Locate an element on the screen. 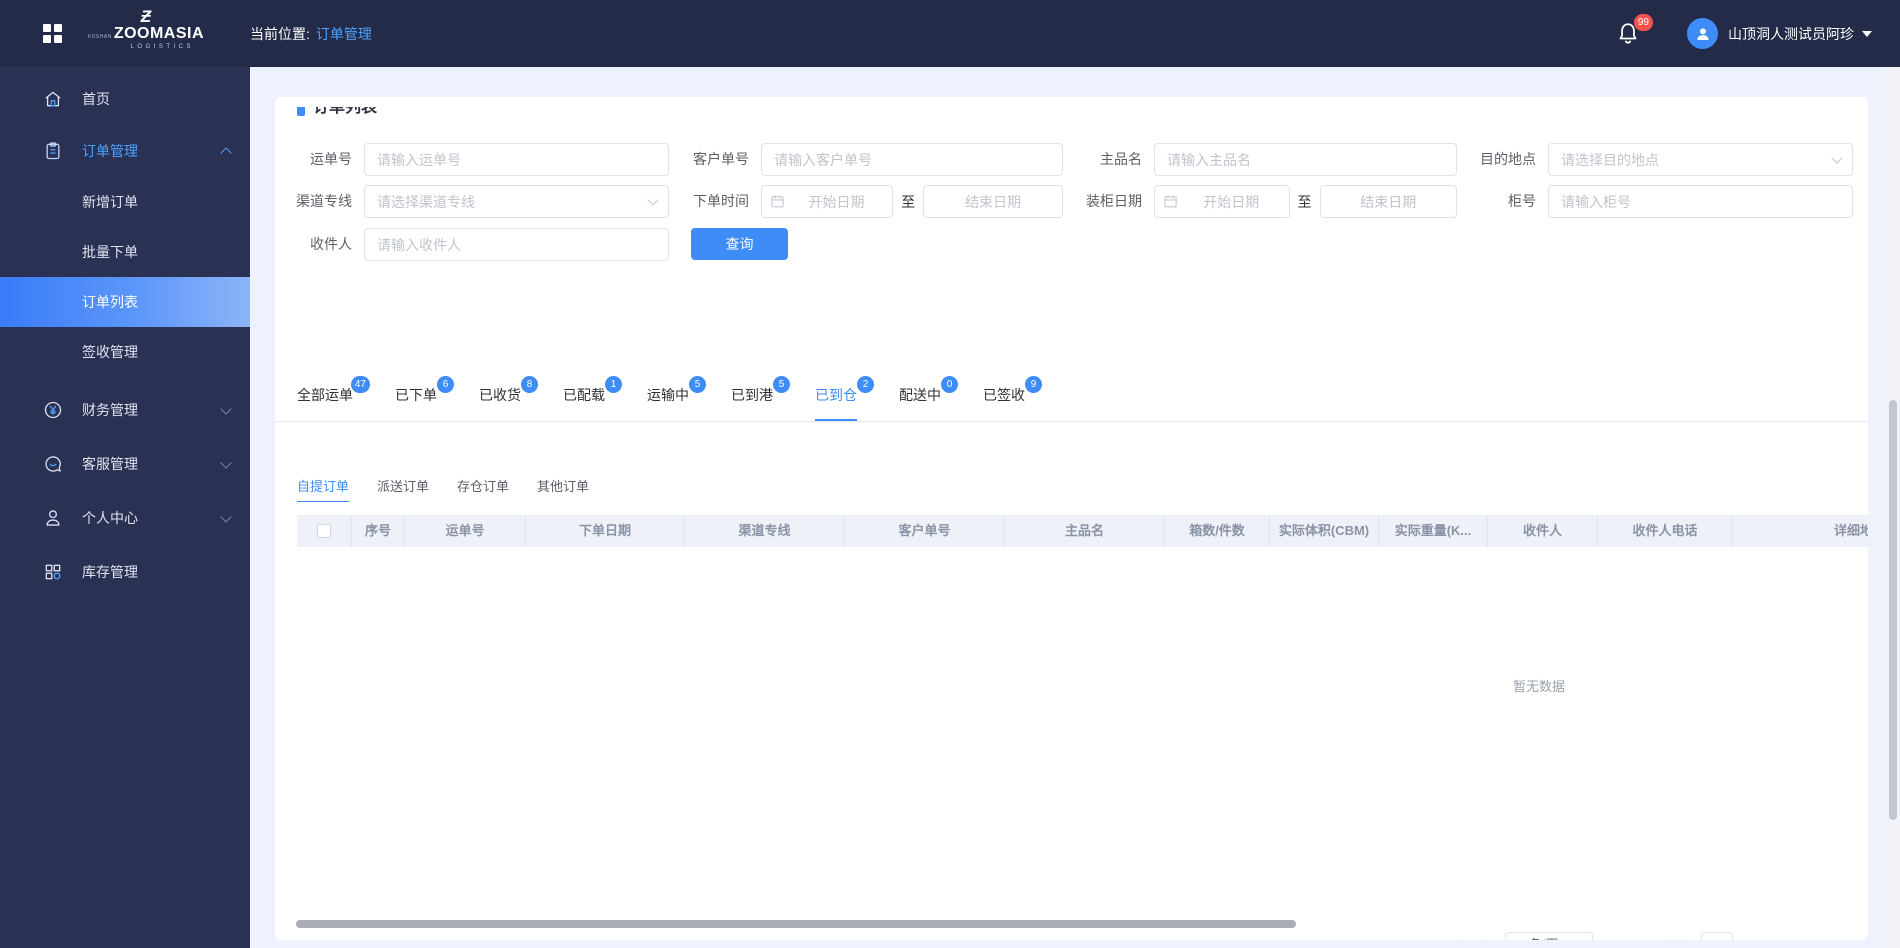  search-button: 查询 is located at coordinates (739, 244).